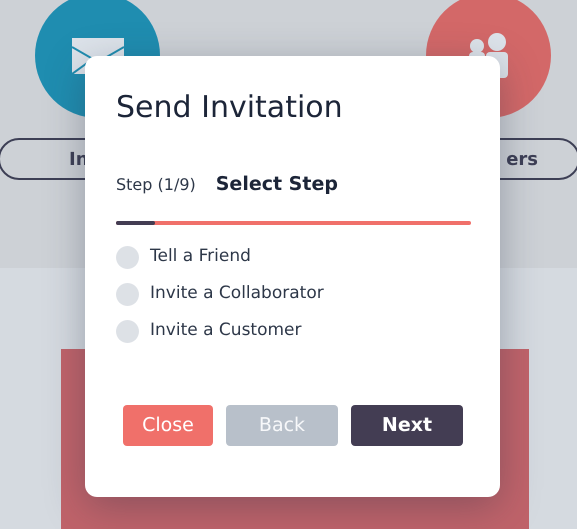  What do you see at coordinates (522, 160) in the screenshot?
I see `pill-label: ers` at bounding box center [522, 160].